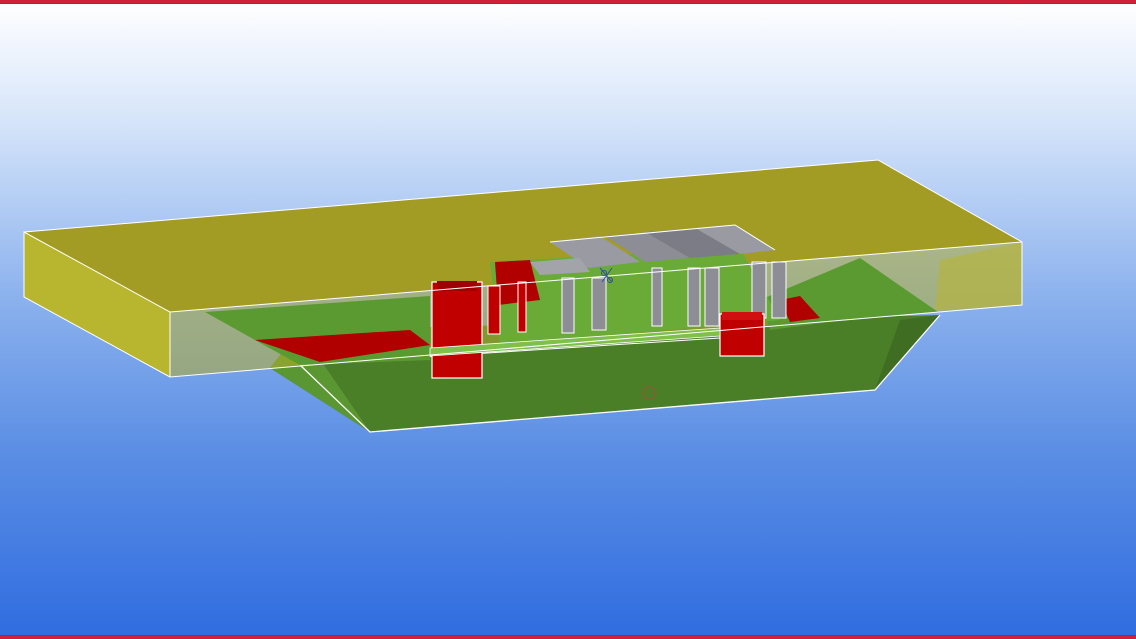  I want to click on column-left, so click(457, 330).